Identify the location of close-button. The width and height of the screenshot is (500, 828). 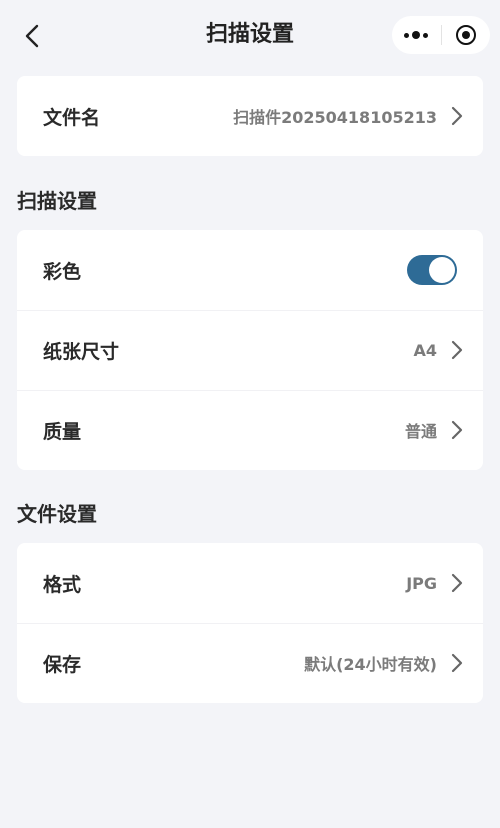
(466, 35).